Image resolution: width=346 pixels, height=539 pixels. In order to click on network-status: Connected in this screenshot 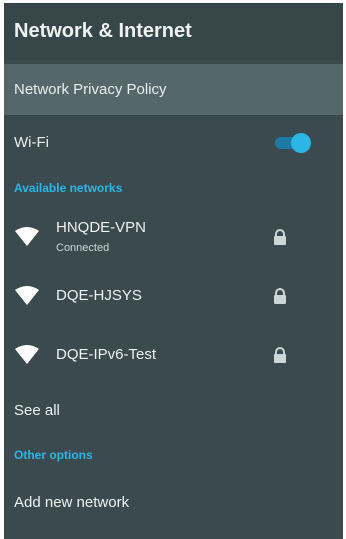, I will do `click(83, 248)`.